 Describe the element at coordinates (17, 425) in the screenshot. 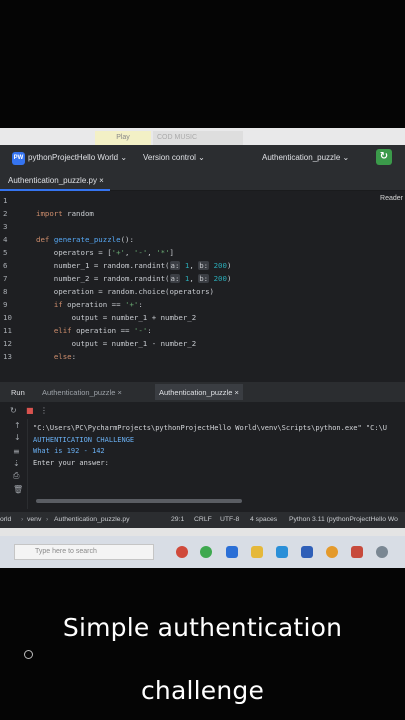

I see `scroll-up-icon: ↑` at that location.